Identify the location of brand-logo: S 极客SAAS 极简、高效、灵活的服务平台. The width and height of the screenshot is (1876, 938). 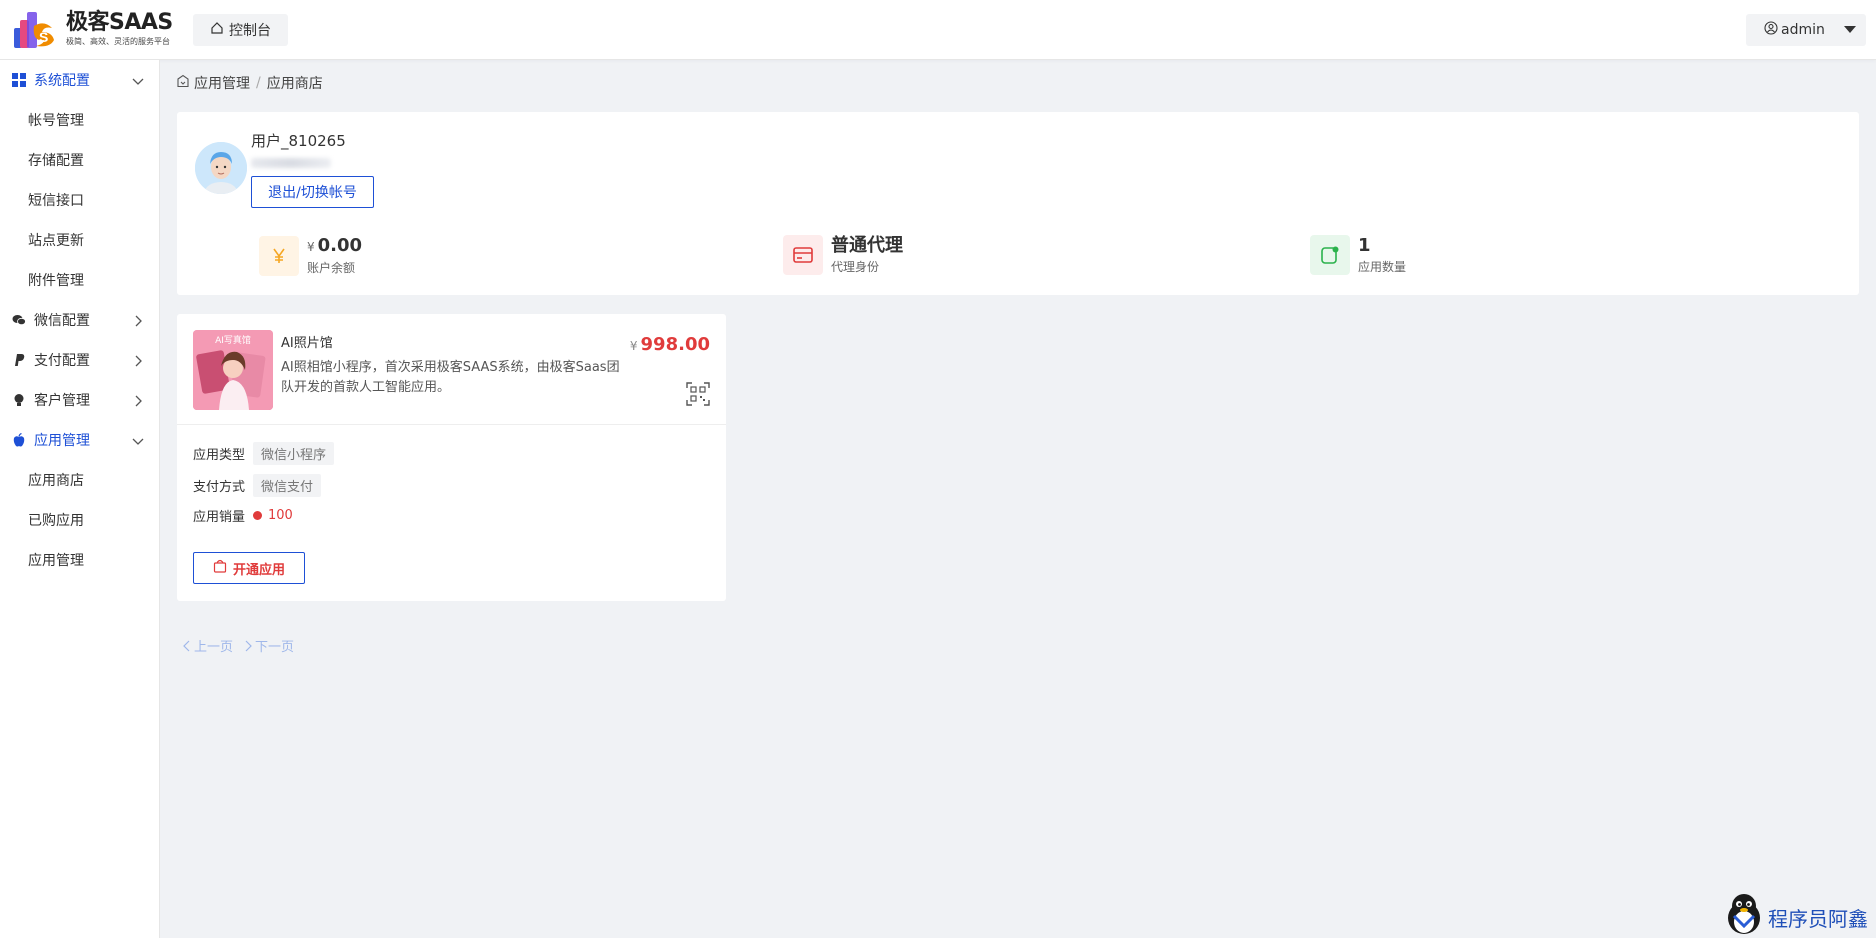
(92, 29).